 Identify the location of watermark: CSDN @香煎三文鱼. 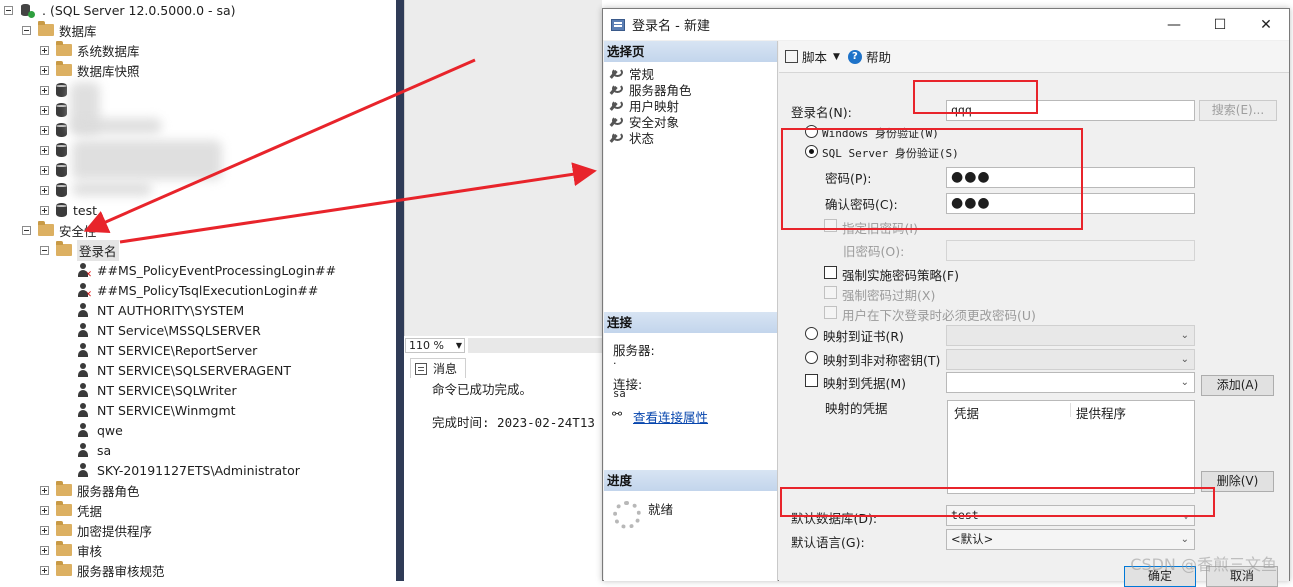
(1203, 563).